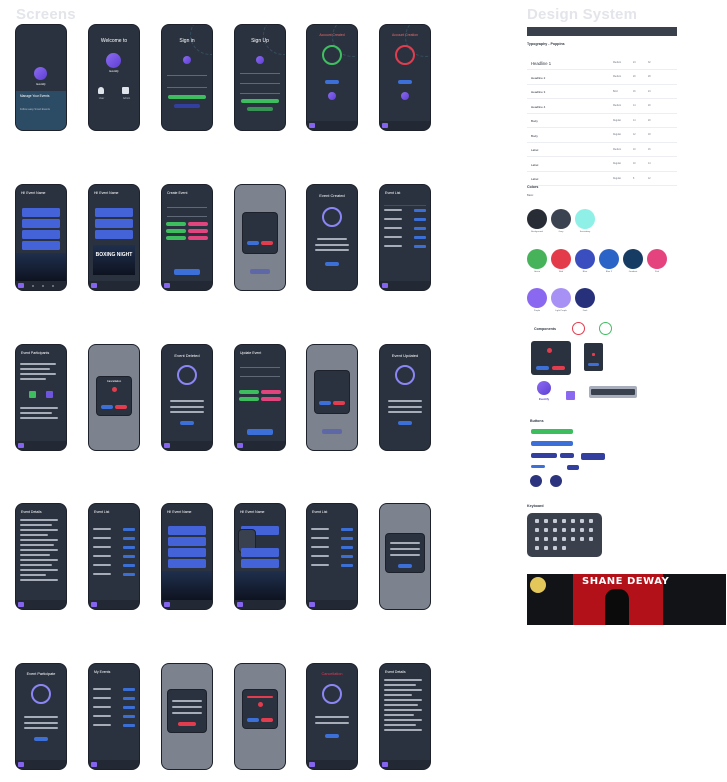 The image size is (727, 782). I want to click on cancel-ticket-button, so click(187, 724).